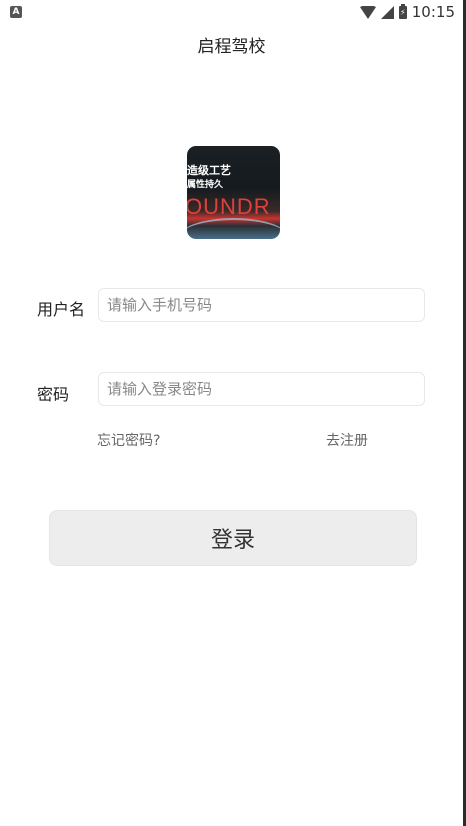 The width and height of the screenshot is (466, 826). Describe the element at coordinates (233, 538) in the screenshot. I see `login-button: 登录` at that location.